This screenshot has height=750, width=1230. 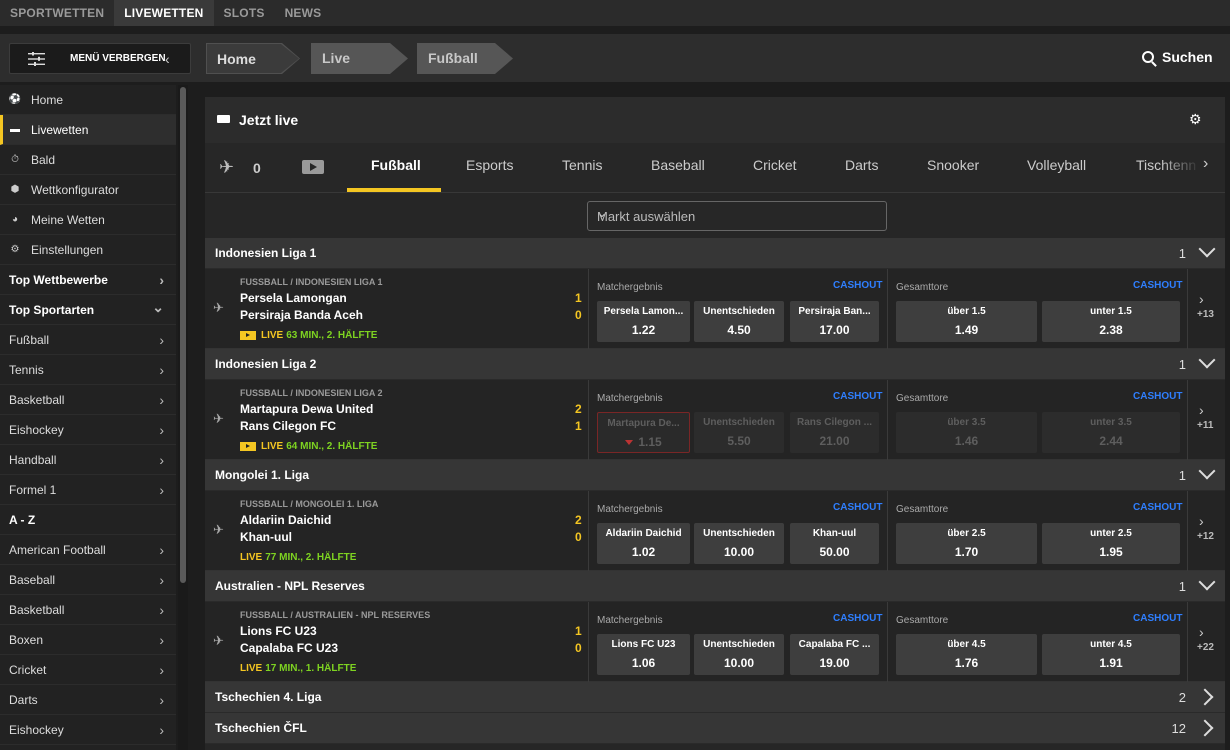 What do you see at coordinates (88, 280) in the screenshot?
I see `sidebar-item: Top Wettbewerbe ›` at bounding box center [88, 280].